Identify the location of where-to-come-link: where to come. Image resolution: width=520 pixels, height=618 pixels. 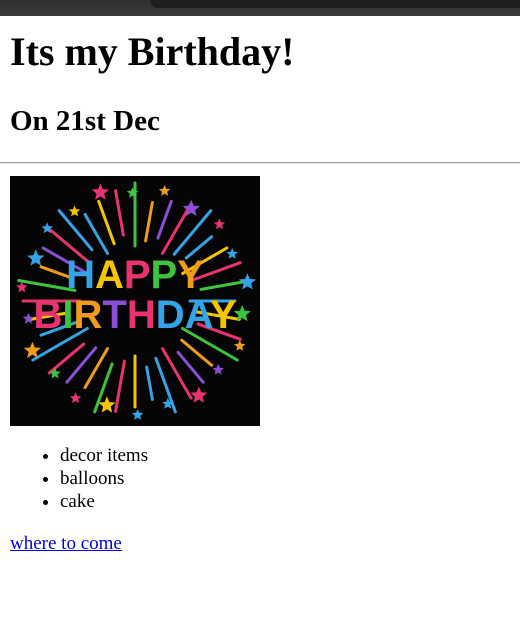
(66, 544).